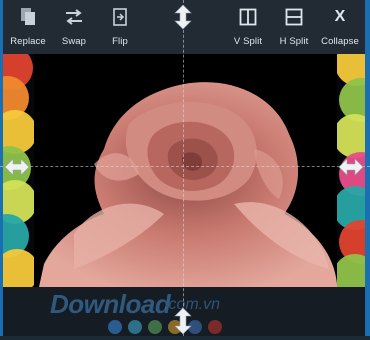 This screenshot has height=340, width=370. What do you see at coordinates (294, 41) in the screenshot?
I see `hsplit-label: H Split` at bounding box center [294, 41].